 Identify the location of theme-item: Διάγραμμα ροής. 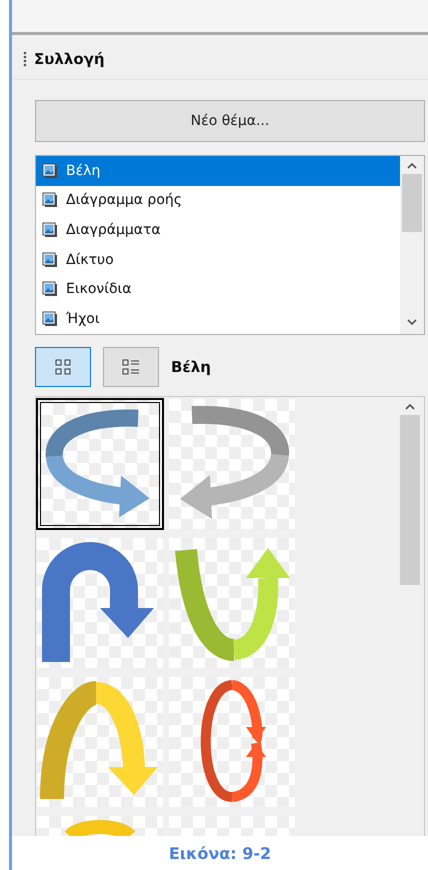
(218, 201).